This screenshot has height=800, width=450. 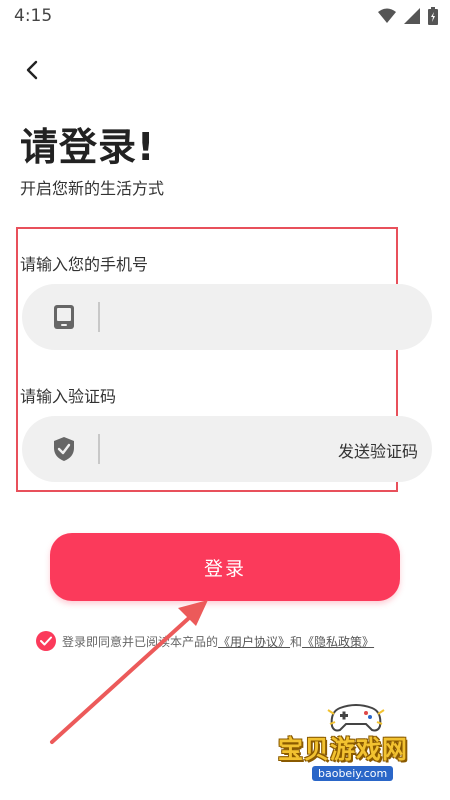 What do you see at coordinates (262, 317) in the screenshot?
I see `phone-input` at bounding box center [262, 317].